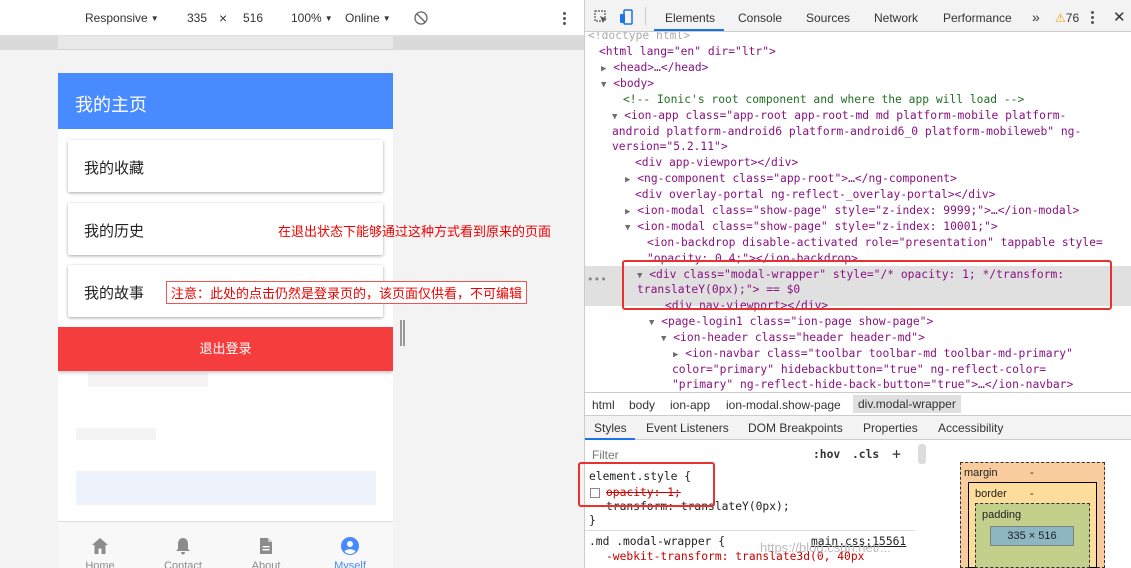  I want to click on tab-about: About, so click(266, 552).